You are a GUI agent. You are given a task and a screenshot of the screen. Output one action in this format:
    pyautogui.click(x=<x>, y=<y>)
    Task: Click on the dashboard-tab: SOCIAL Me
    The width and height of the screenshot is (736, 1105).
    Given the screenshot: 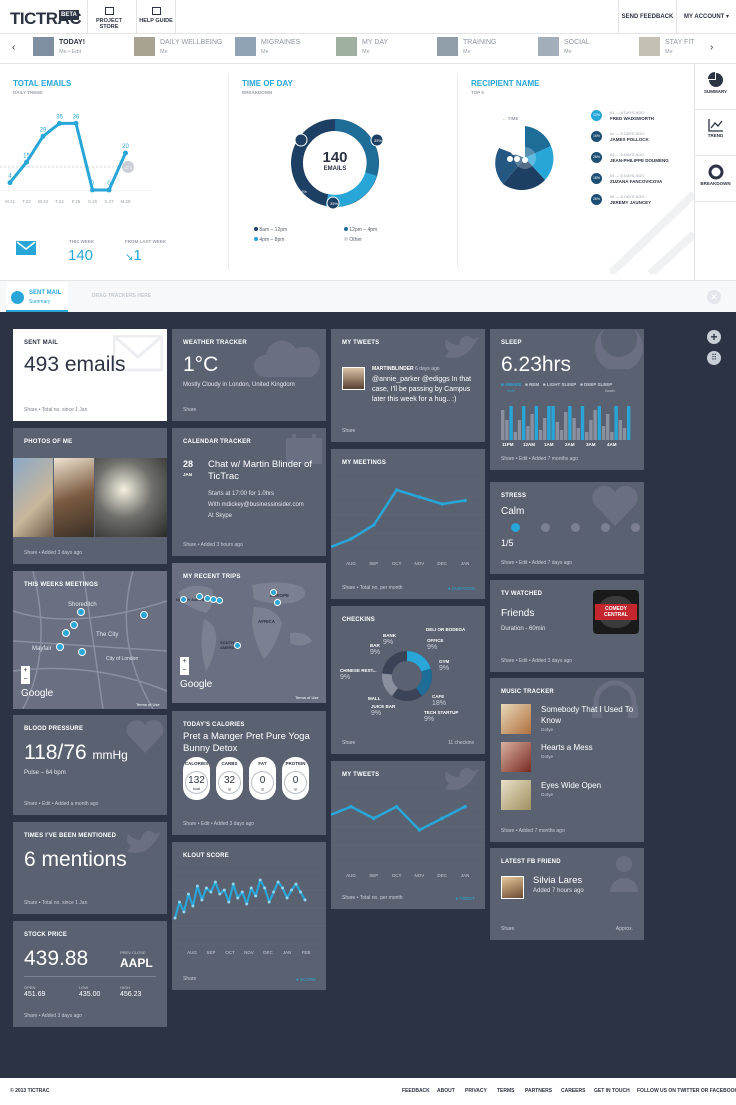 What is the action you would take?
    pyautogui.click(x=585, y=49)
    